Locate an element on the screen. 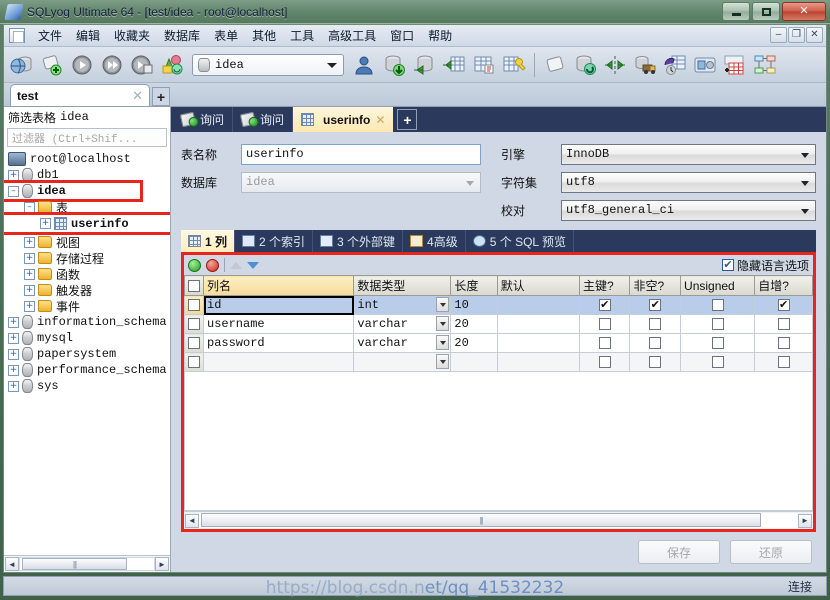 The width and height of the screenshot is (830, 600). data-sync-icon is located at coordinates (615, 65).